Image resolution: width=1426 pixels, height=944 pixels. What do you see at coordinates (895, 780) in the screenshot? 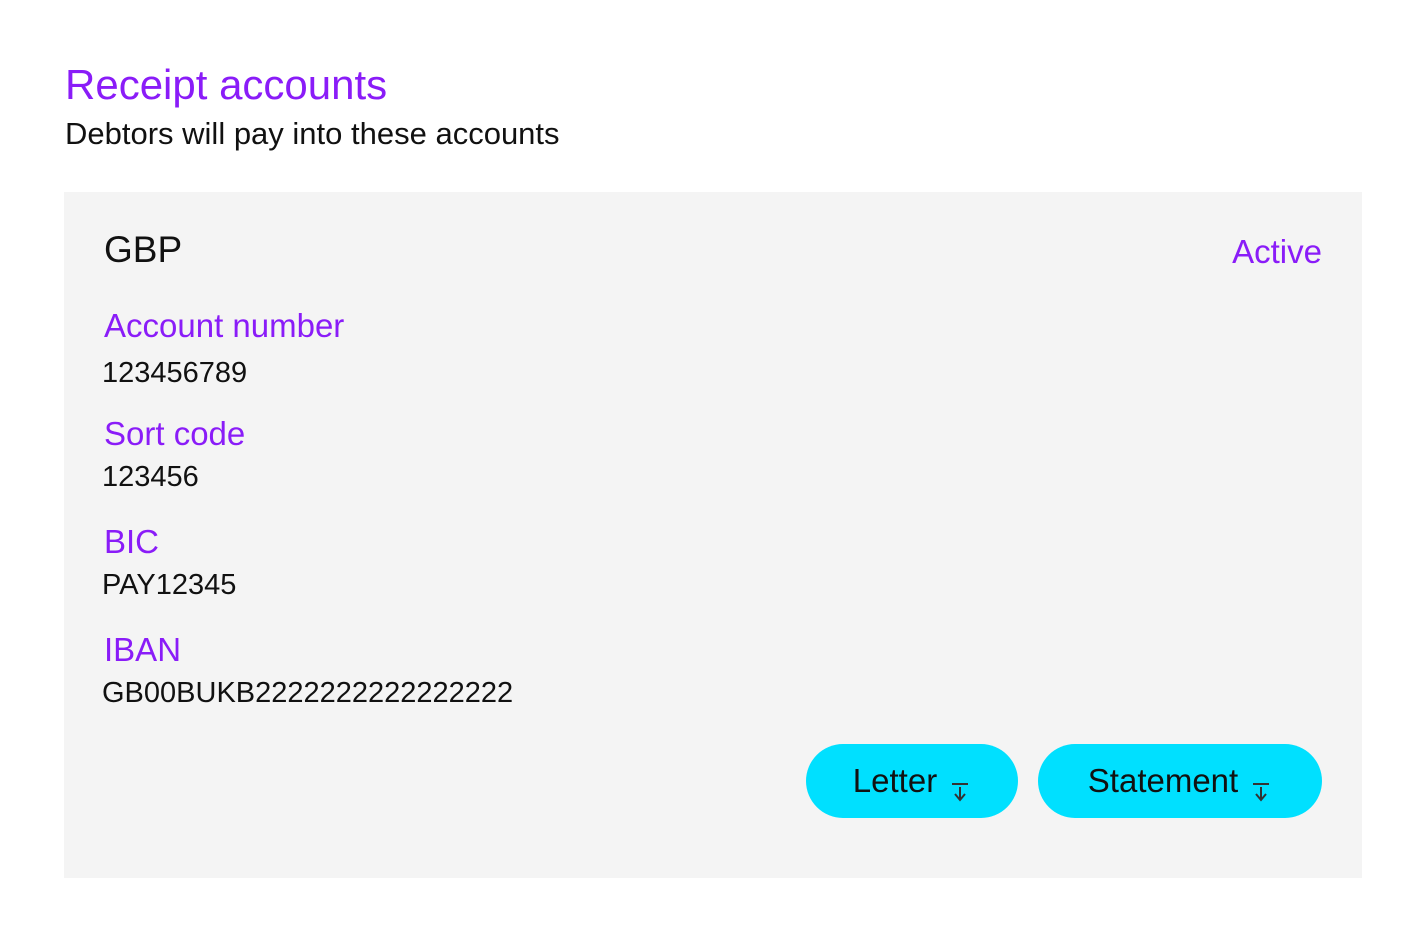
I see `letter-button-label: Letter` at bounding box center [895, 780].